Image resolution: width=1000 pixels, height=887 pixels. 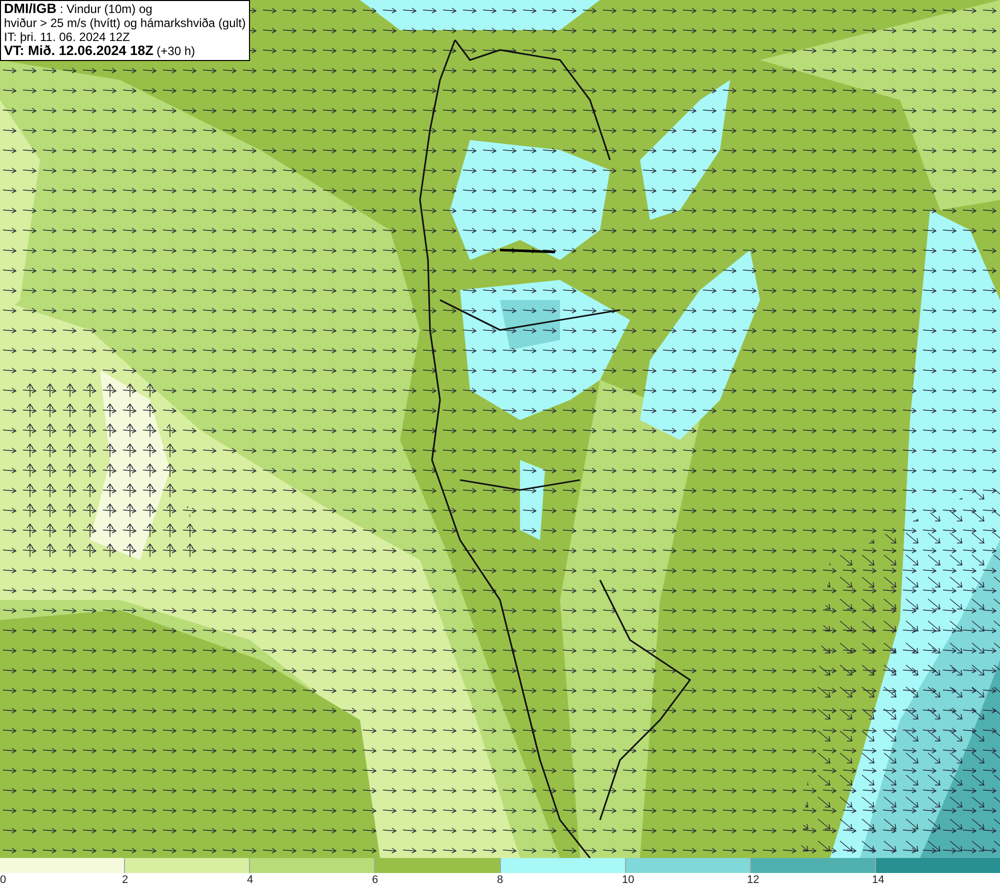 I want to click on issue-time: IT: þri. 11. 06. 2024 12Z, so click(x=67, y=37).